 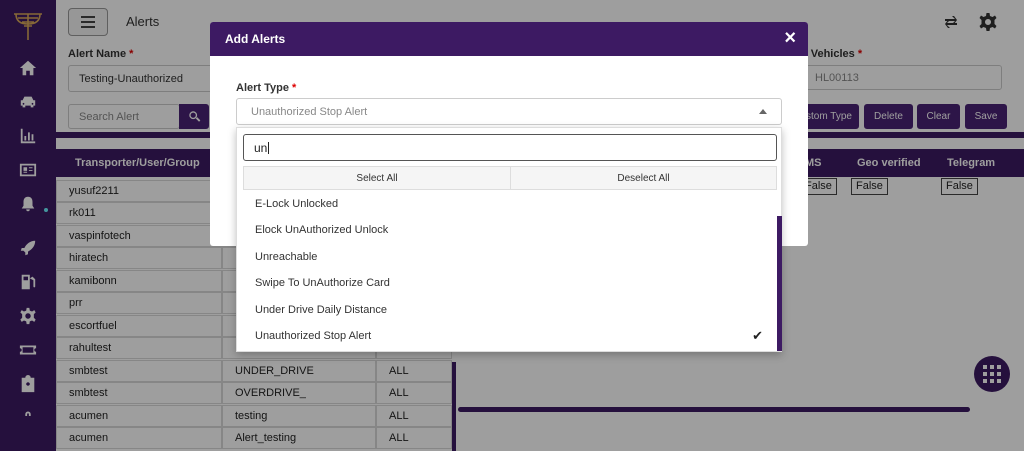 What do you see at coordinates (507, 310) in the screenshot?
I see `dropdown-option: Under Drive Daily Distance` at bounding box center [507, 310].